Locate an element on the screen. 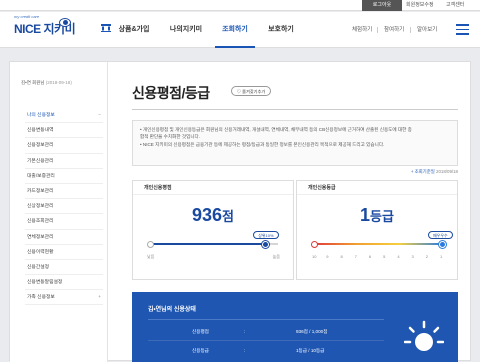 This screenshot has width=480, height=362. grade-tick-label: 1 is located at coordinates (441, 256).